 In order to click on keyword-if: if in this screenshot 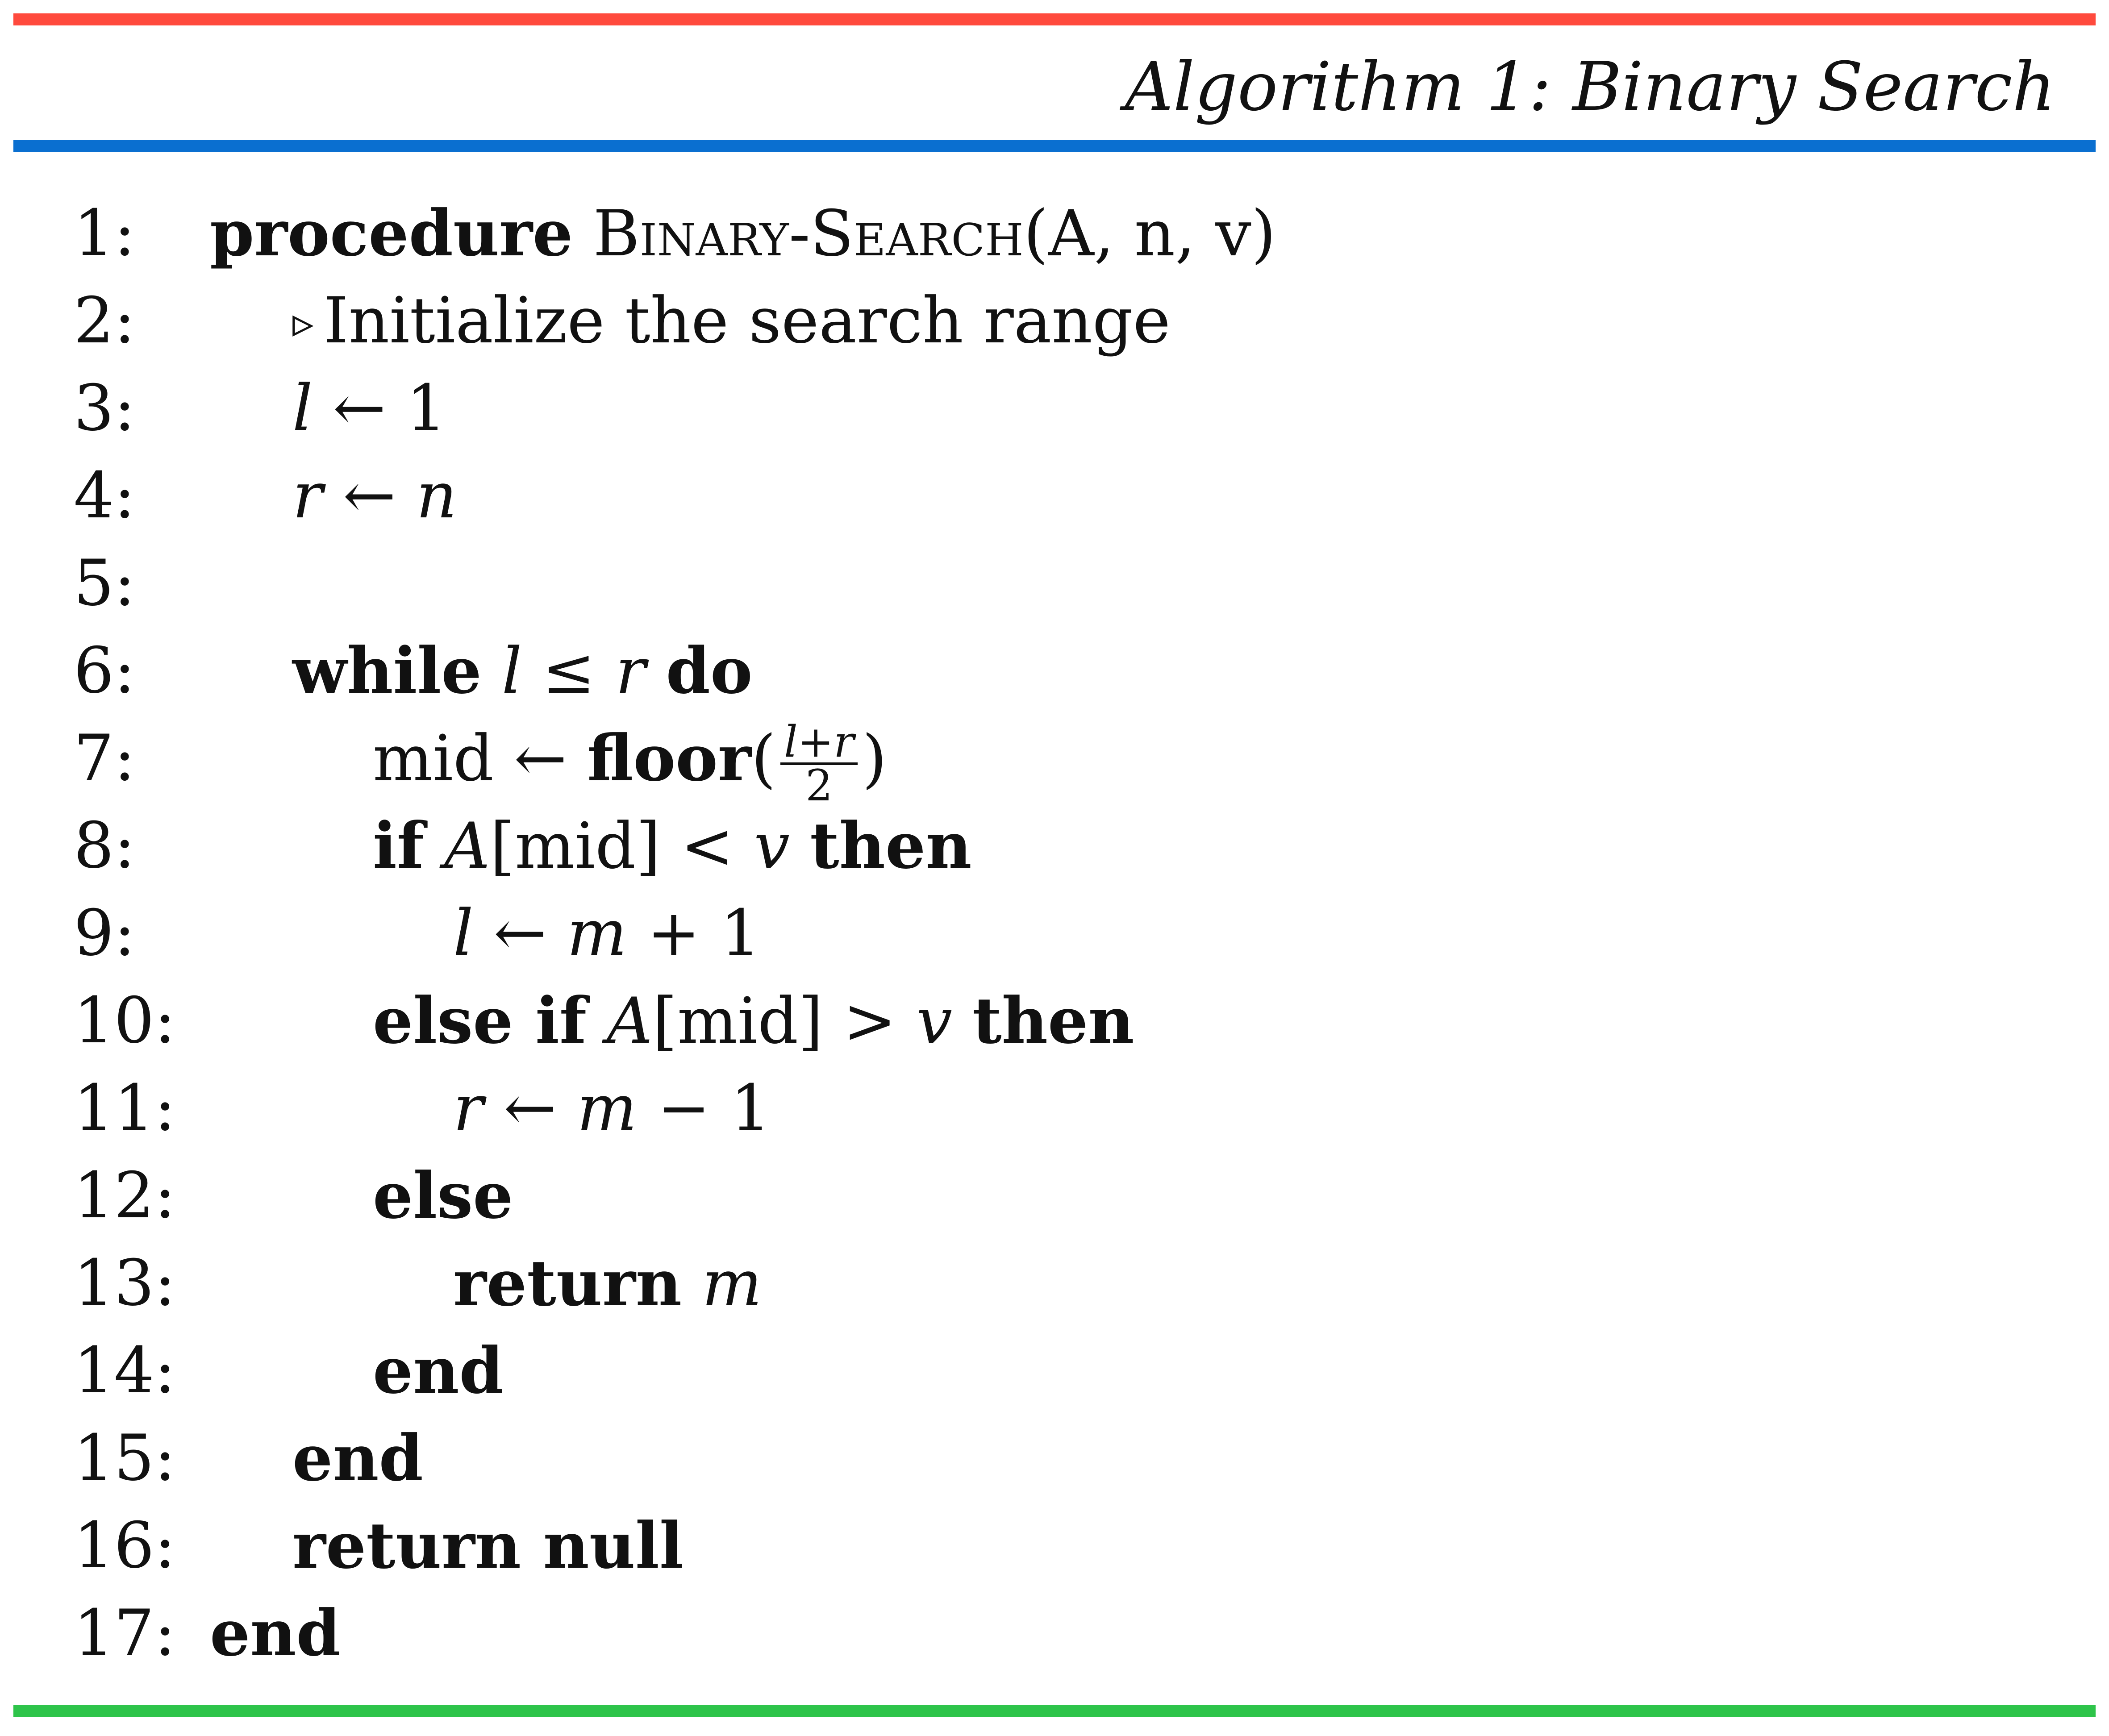, I will do `click(399, 846)`.